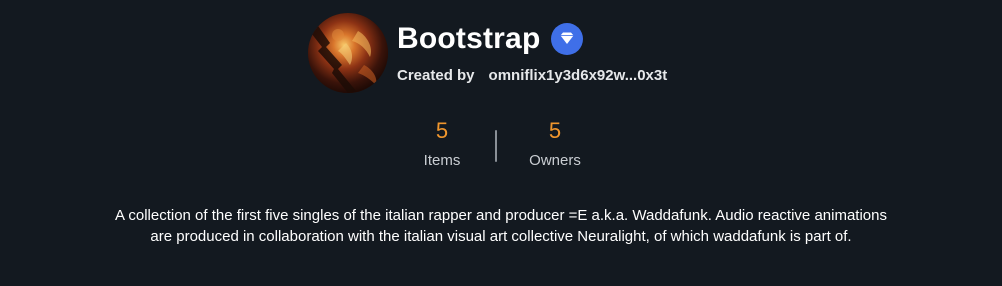 Image resolution: width=1002 pixels, height=286 pixels. I want to click on owners-count: 5, so click(555, 130).